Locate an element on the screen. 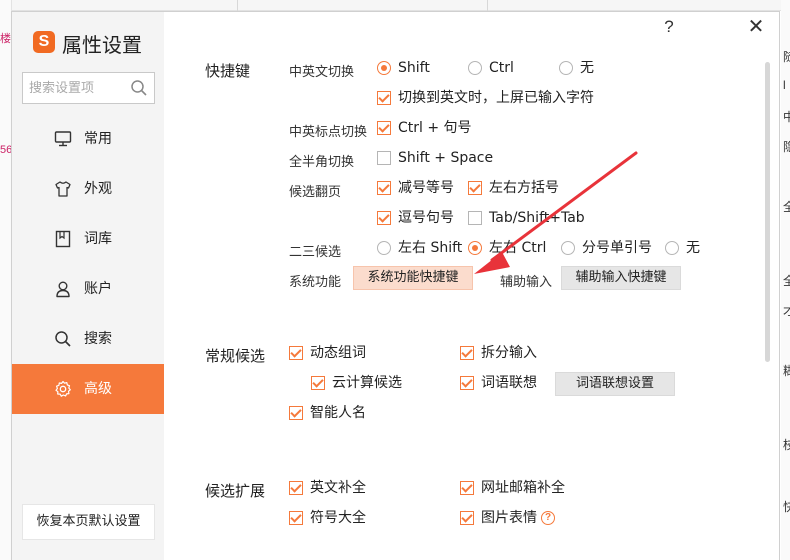 The height and width of the screenshot is (560, 790). monitor-icon is located at coordinates (63, 139).